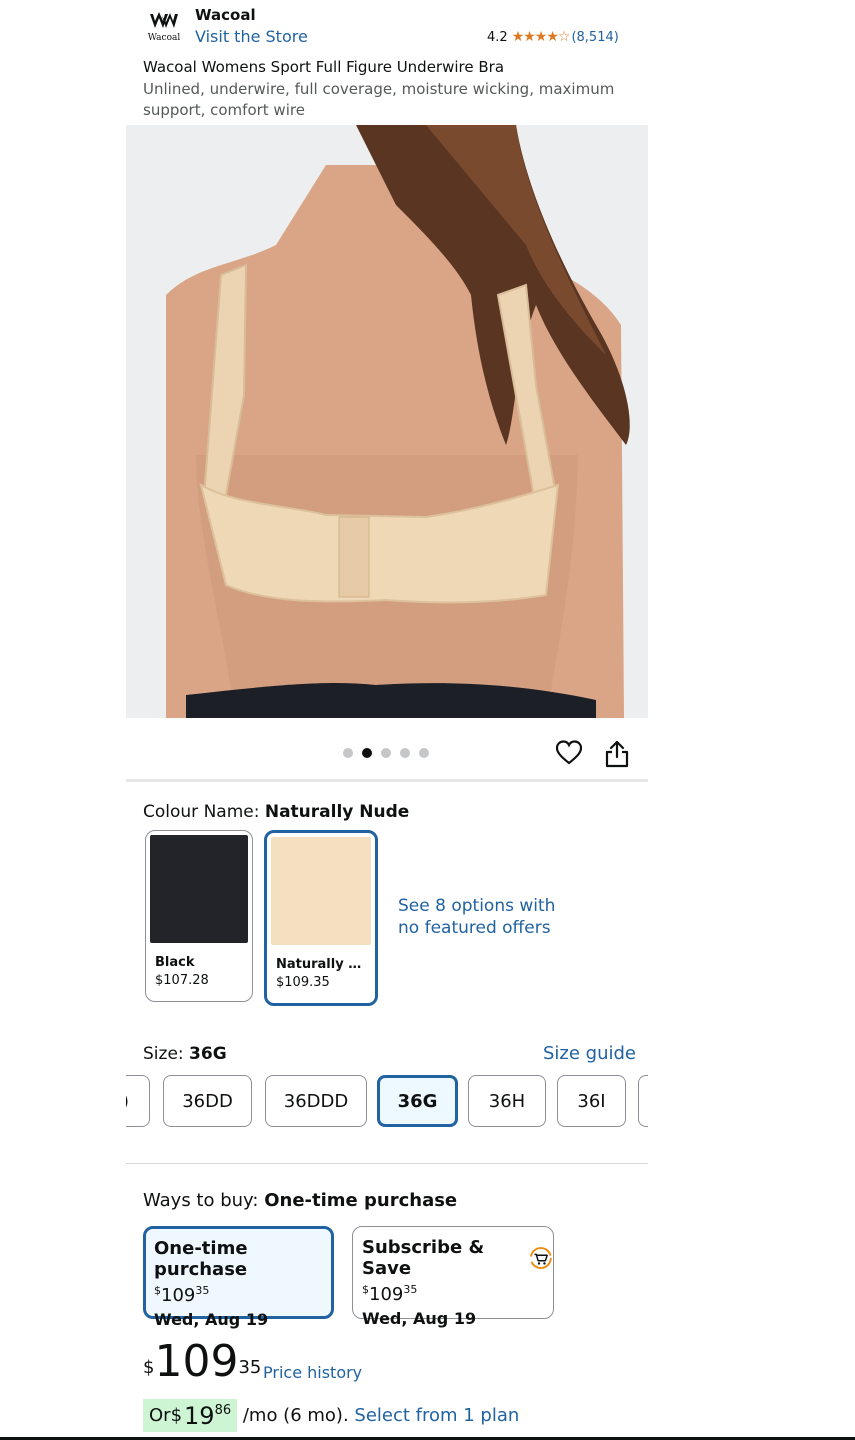 This screenshot has width=855, height=1440. I want to click on one-time-purchase-option: One-time purchase $10935 Wed, Aug 19, so click(238, 1277).